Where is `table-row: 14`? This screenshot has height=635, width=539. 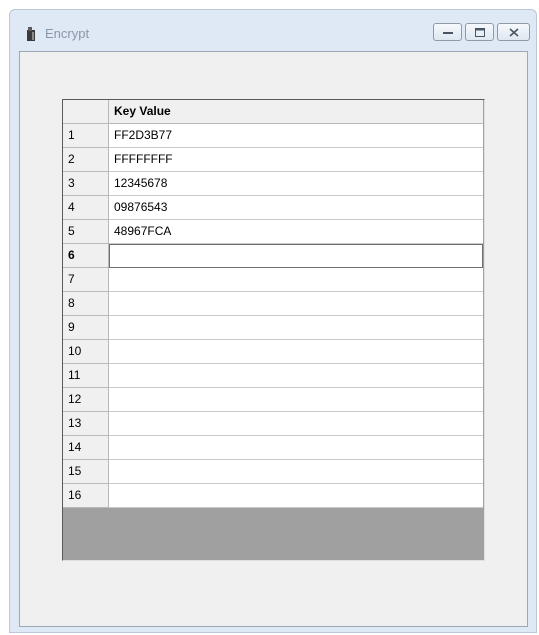
table-row: 14 is located at coordinates (273, 448).